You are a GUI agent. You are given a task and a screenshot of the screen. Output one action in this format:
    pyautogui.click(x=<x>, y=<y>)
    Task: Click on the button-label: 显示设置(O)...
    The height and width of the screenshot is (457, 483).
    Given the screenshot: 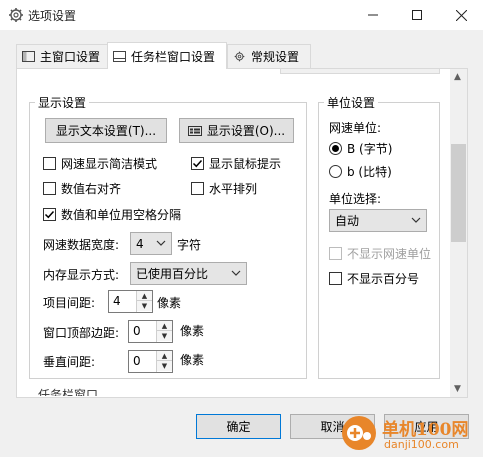 What is the action you would take?
    pyautogui.click(x=246, y=131)
    